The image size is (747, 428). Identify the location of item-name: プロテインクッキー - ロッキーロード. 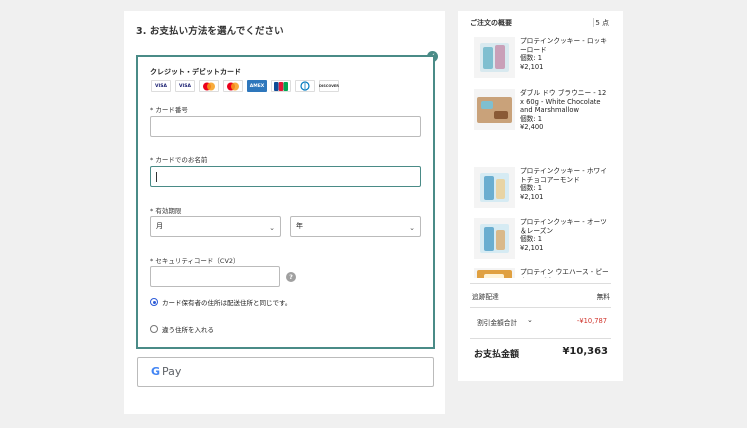
(563, 45).